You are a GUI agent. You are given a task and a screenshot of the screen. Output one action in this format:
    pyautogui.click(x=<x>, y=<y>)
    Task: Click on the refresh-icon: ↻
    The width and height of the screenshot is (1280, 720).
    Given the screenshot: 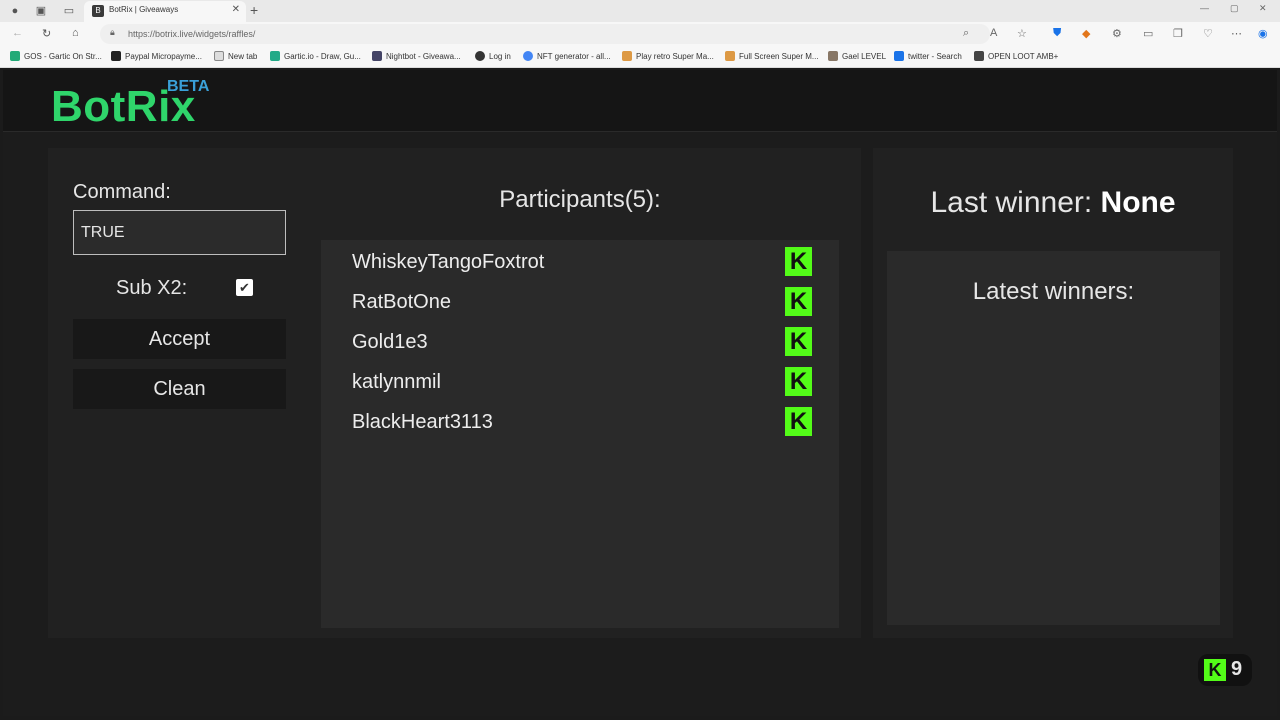 What is the action you would take?
    pyautogui.click(x=46, y=33)
    